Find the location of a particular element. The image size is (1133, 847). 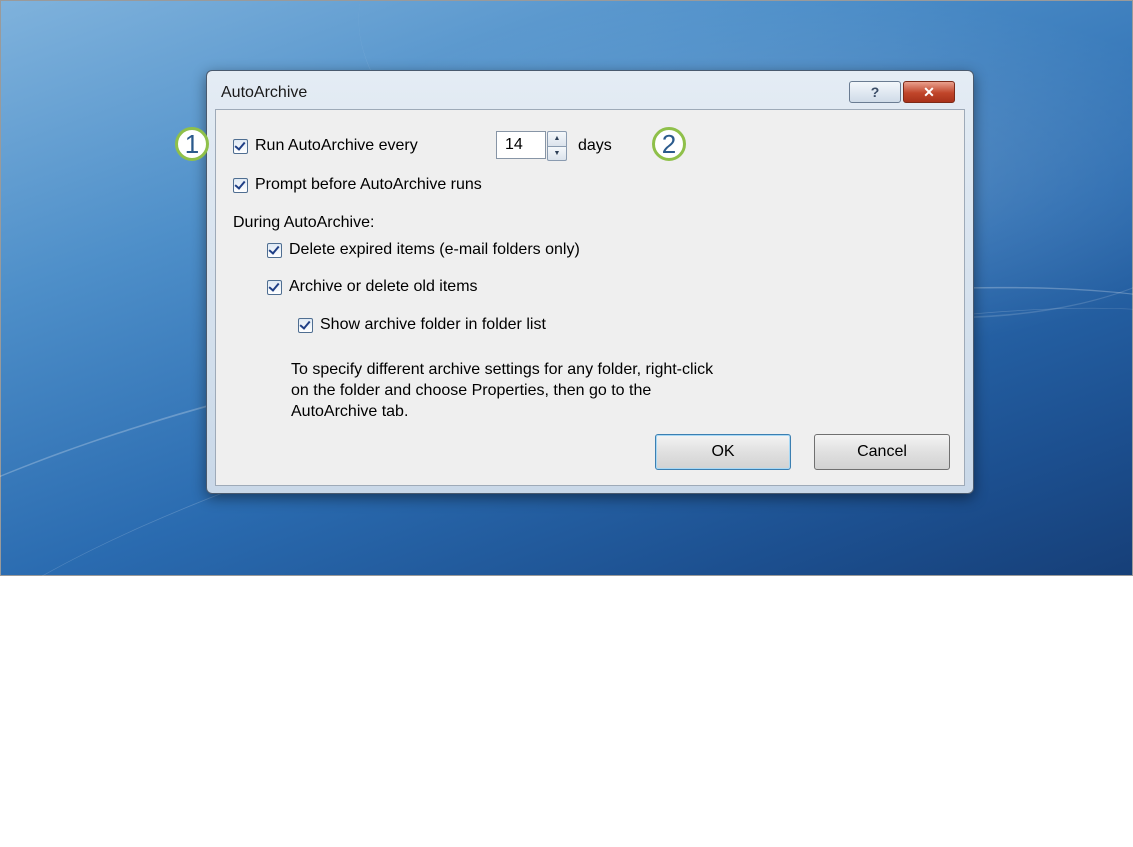

show-folder-row: Show archive folder in folder list is located at coordinates (422, 325).